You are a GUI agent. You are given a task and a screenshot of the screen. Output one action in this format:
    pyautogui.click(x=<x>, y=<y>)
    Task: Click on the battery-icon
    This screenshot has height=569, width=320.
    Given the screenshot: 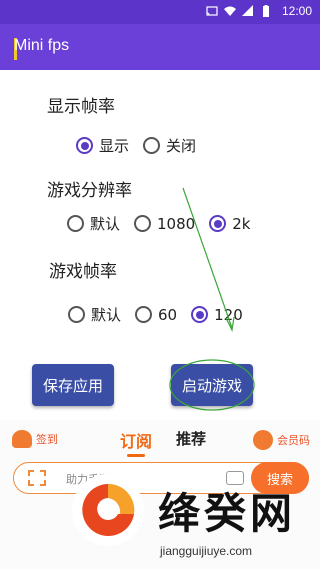 What is the action you would take?
    pyautogui.click(x=266, y=11)
    